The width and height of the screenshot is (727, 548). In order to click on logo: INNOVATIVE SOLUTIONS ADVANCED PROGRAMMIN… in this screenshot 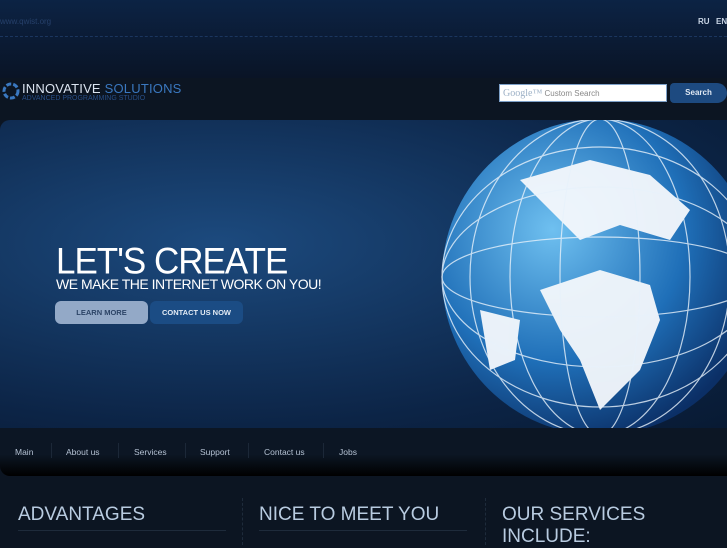, I will do `click(91, 91)`.